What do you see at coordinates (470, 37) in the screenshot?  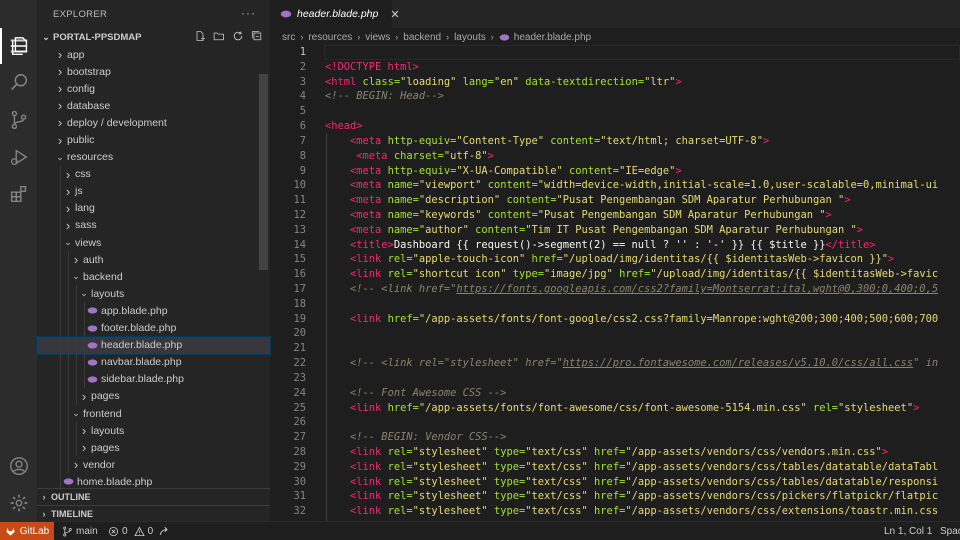 I see `breadcrumb-item: layouts` at bounding box center [470, 37].